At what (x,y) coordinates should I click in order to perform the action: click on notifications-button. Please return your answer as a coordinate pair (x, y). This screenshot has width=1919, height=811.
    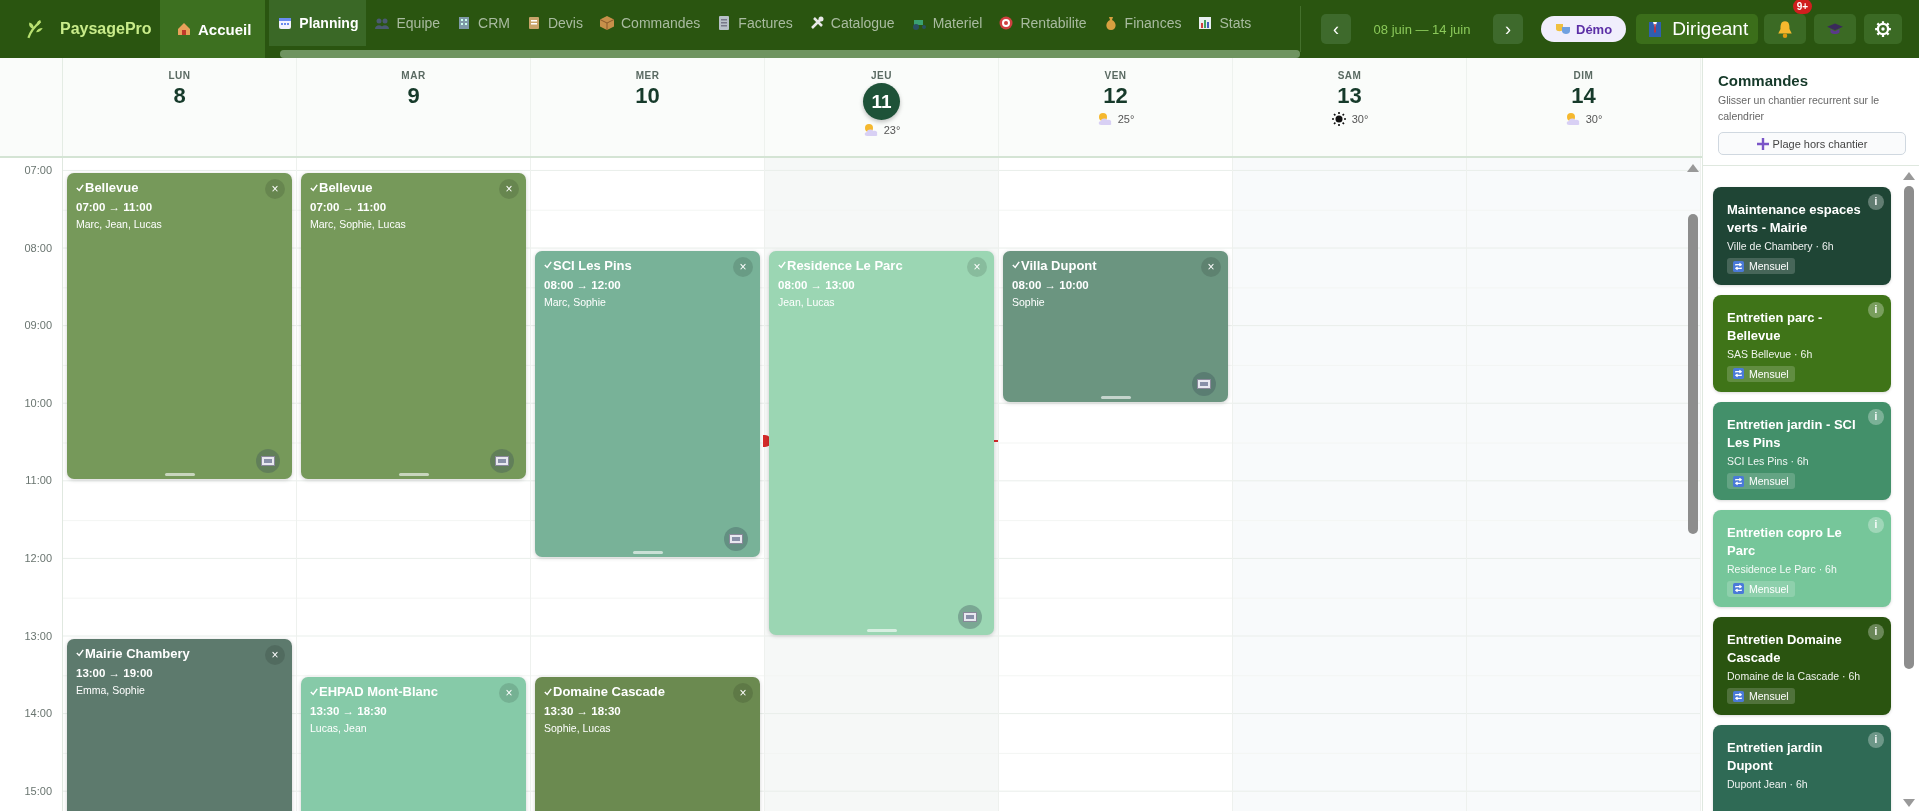
    Looking at the image, I should click on (1785, 29).